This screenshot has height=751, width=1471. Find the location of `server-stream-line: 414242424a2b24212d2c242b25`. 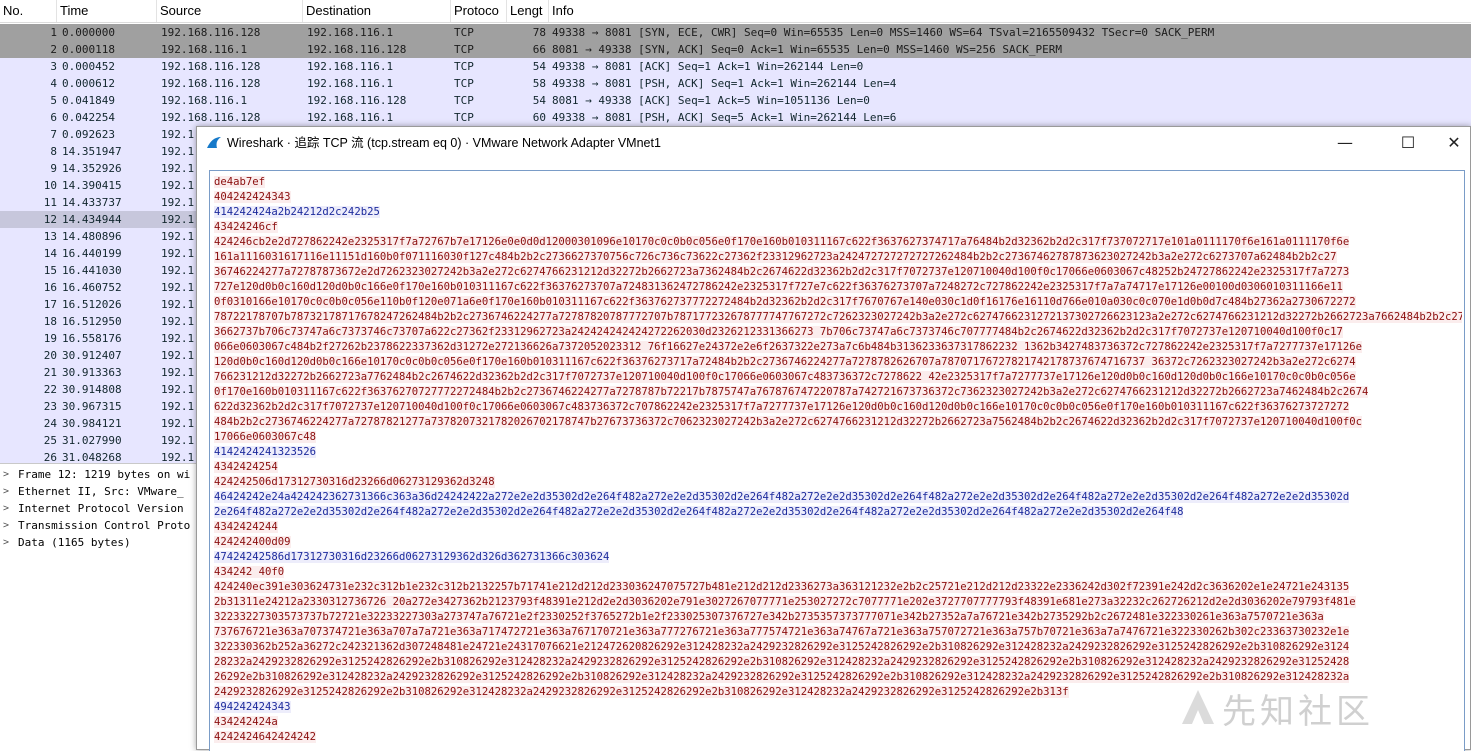

server-stream-line: 414242424a2b24212d2c242b25 is located at coordinates (297, 212).